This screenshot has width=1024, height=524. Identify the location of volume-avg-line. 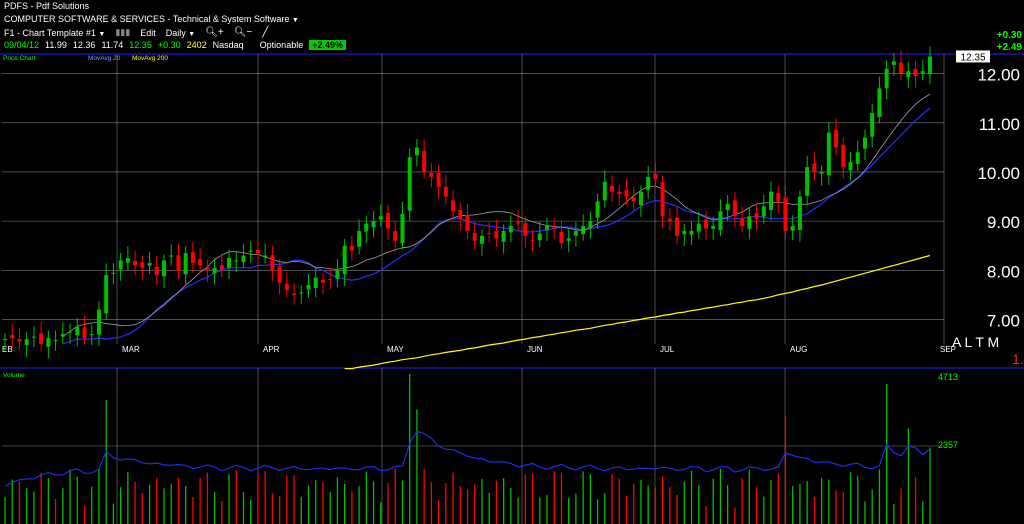
(467, 458).